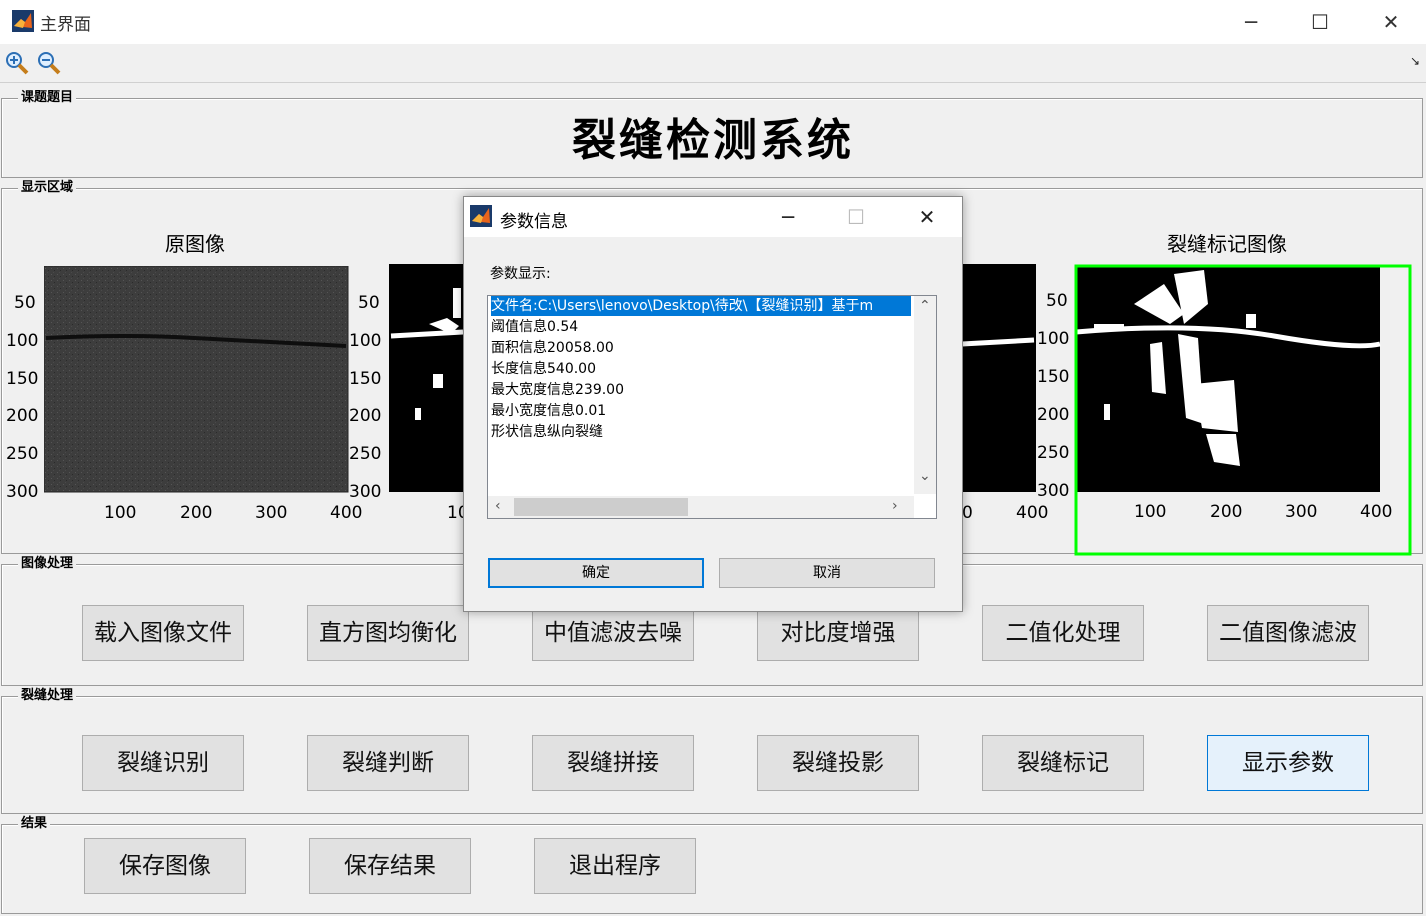 Image resolution: width=1426 pixels, height=916 pixels. I want to click on save-image-button: 保存图像, so click(165, 866).